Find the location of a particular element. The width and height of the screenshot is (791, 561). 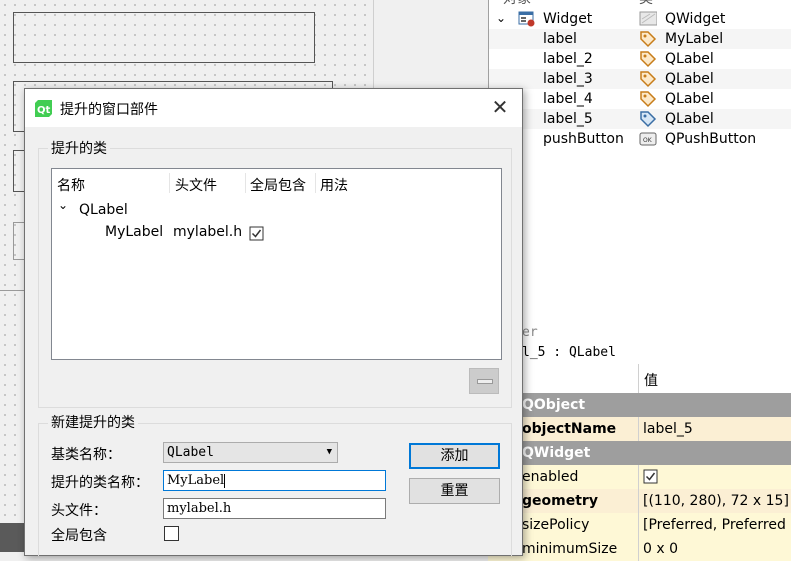

prop-value: [(110, 280), 72 x 15] is located at coordinates (713, 501).